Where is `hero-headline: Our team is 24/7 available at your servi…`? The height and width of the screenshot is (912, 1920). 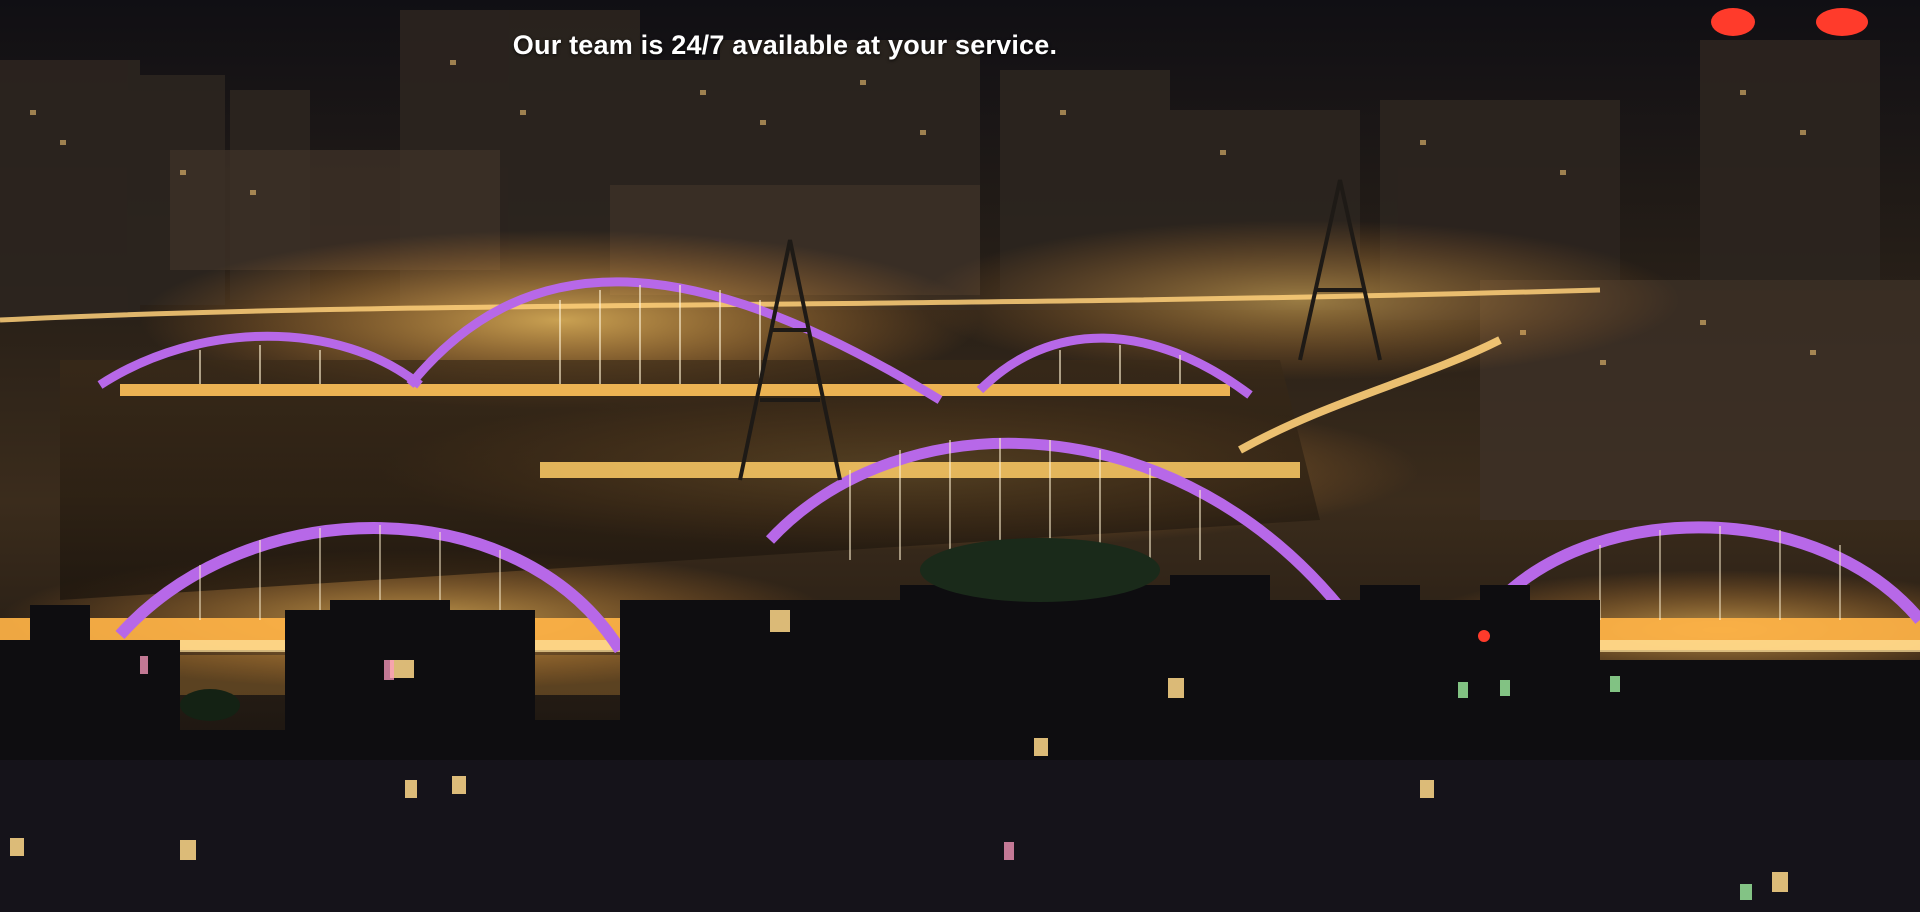 hero-headline: Our team is 24/7 available at your servi… is located at coordinates (785, 45).